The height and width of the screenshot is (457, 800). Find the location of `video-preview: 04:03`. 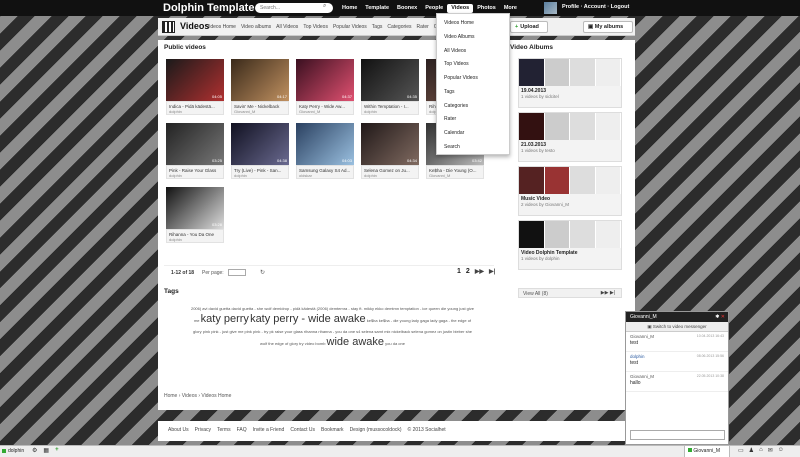

video-preview: 04:03 is located at coordinates (325, 144).